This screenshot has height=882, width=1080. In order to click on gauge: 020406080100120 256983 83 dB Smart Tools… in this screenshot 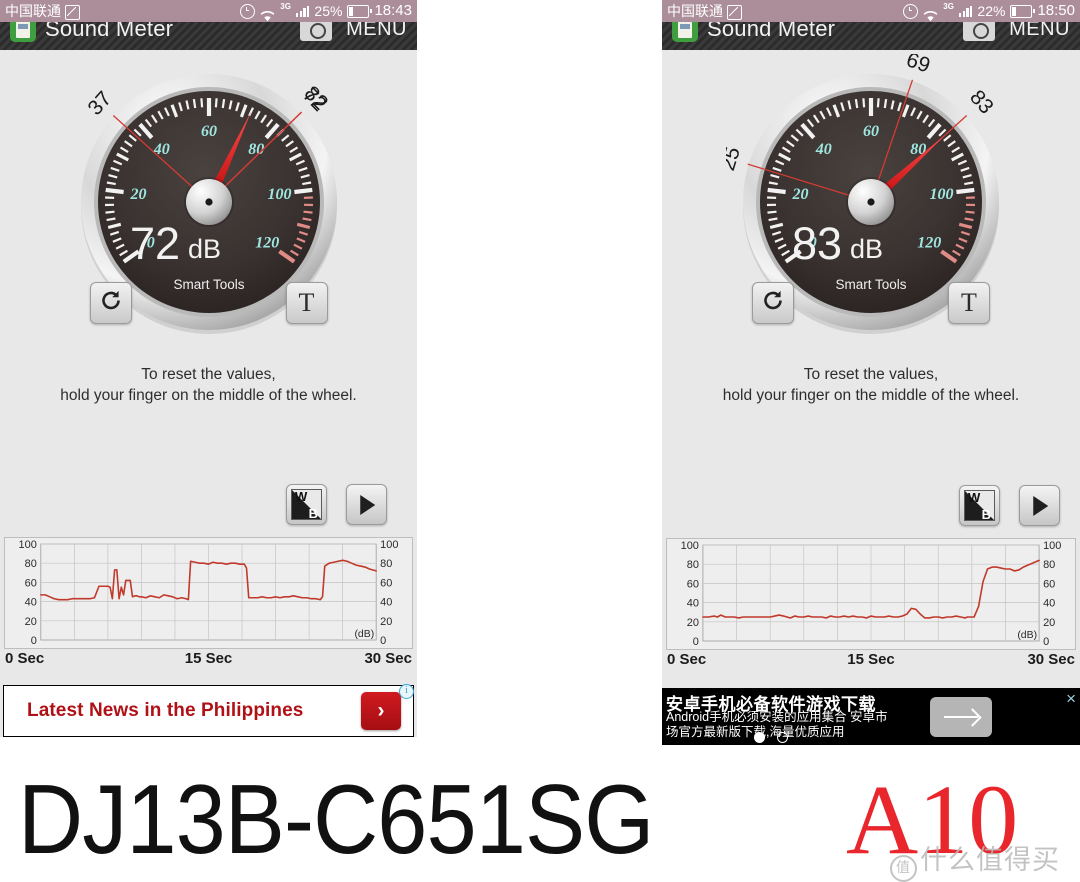, I will do `click(871, 199)`.